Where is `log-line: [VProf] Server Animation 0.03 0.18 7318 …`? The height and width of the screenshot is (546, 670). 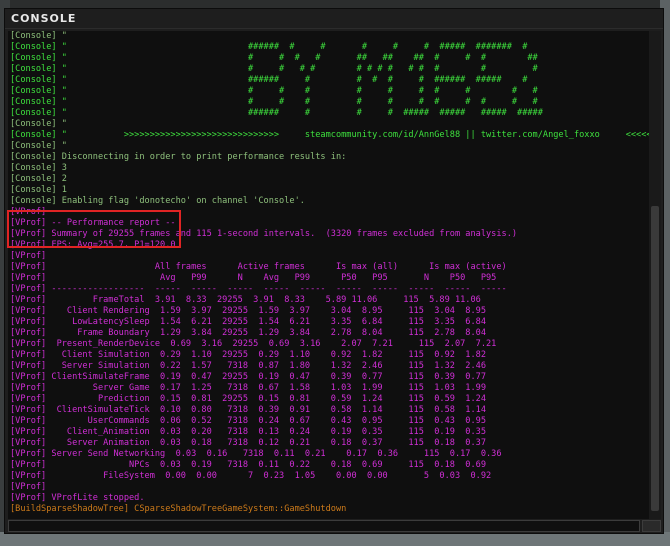 log-line: [VProf] Server Animation 0.03 0.18 7318 … is located at coordinates (248, 443).